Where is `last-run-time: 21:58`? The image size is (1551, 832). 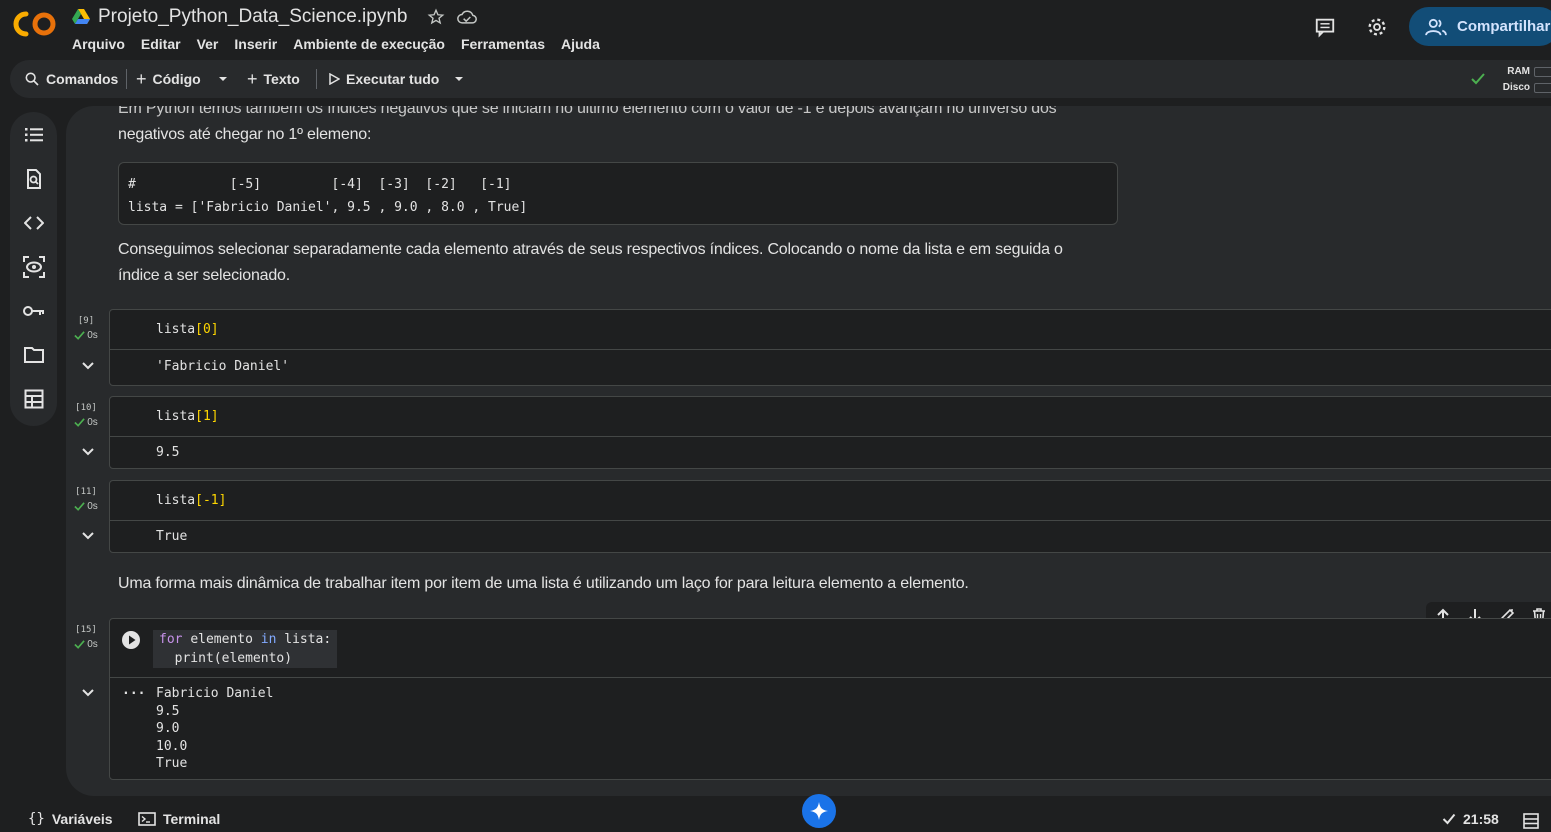 last-run-time: 21:58 is located at coordinates (1481, 819).